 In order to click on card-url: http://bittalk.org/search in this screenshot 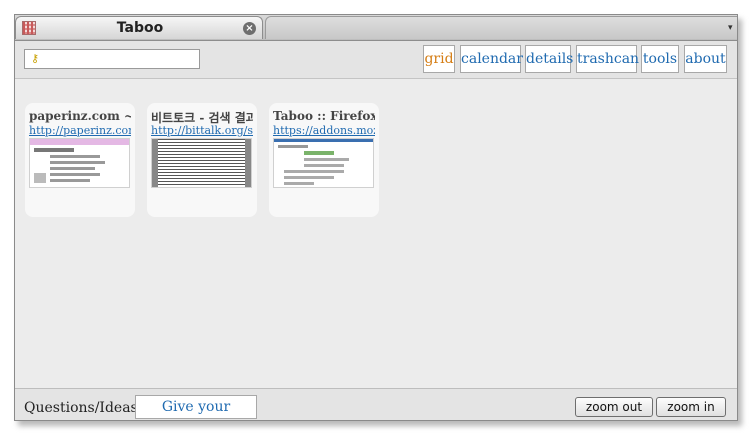, I will do `click(202, 130)`.